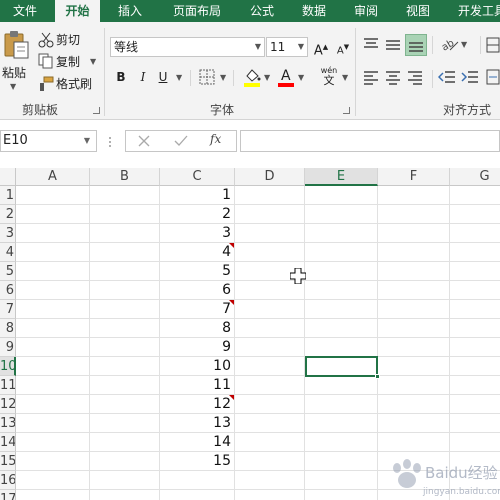 This screenshot has width=500, height=500. What do you see at coordinates (314, 11) in the screenshot?
I see `tab-data: 数据` at bounding box center [314, 11].